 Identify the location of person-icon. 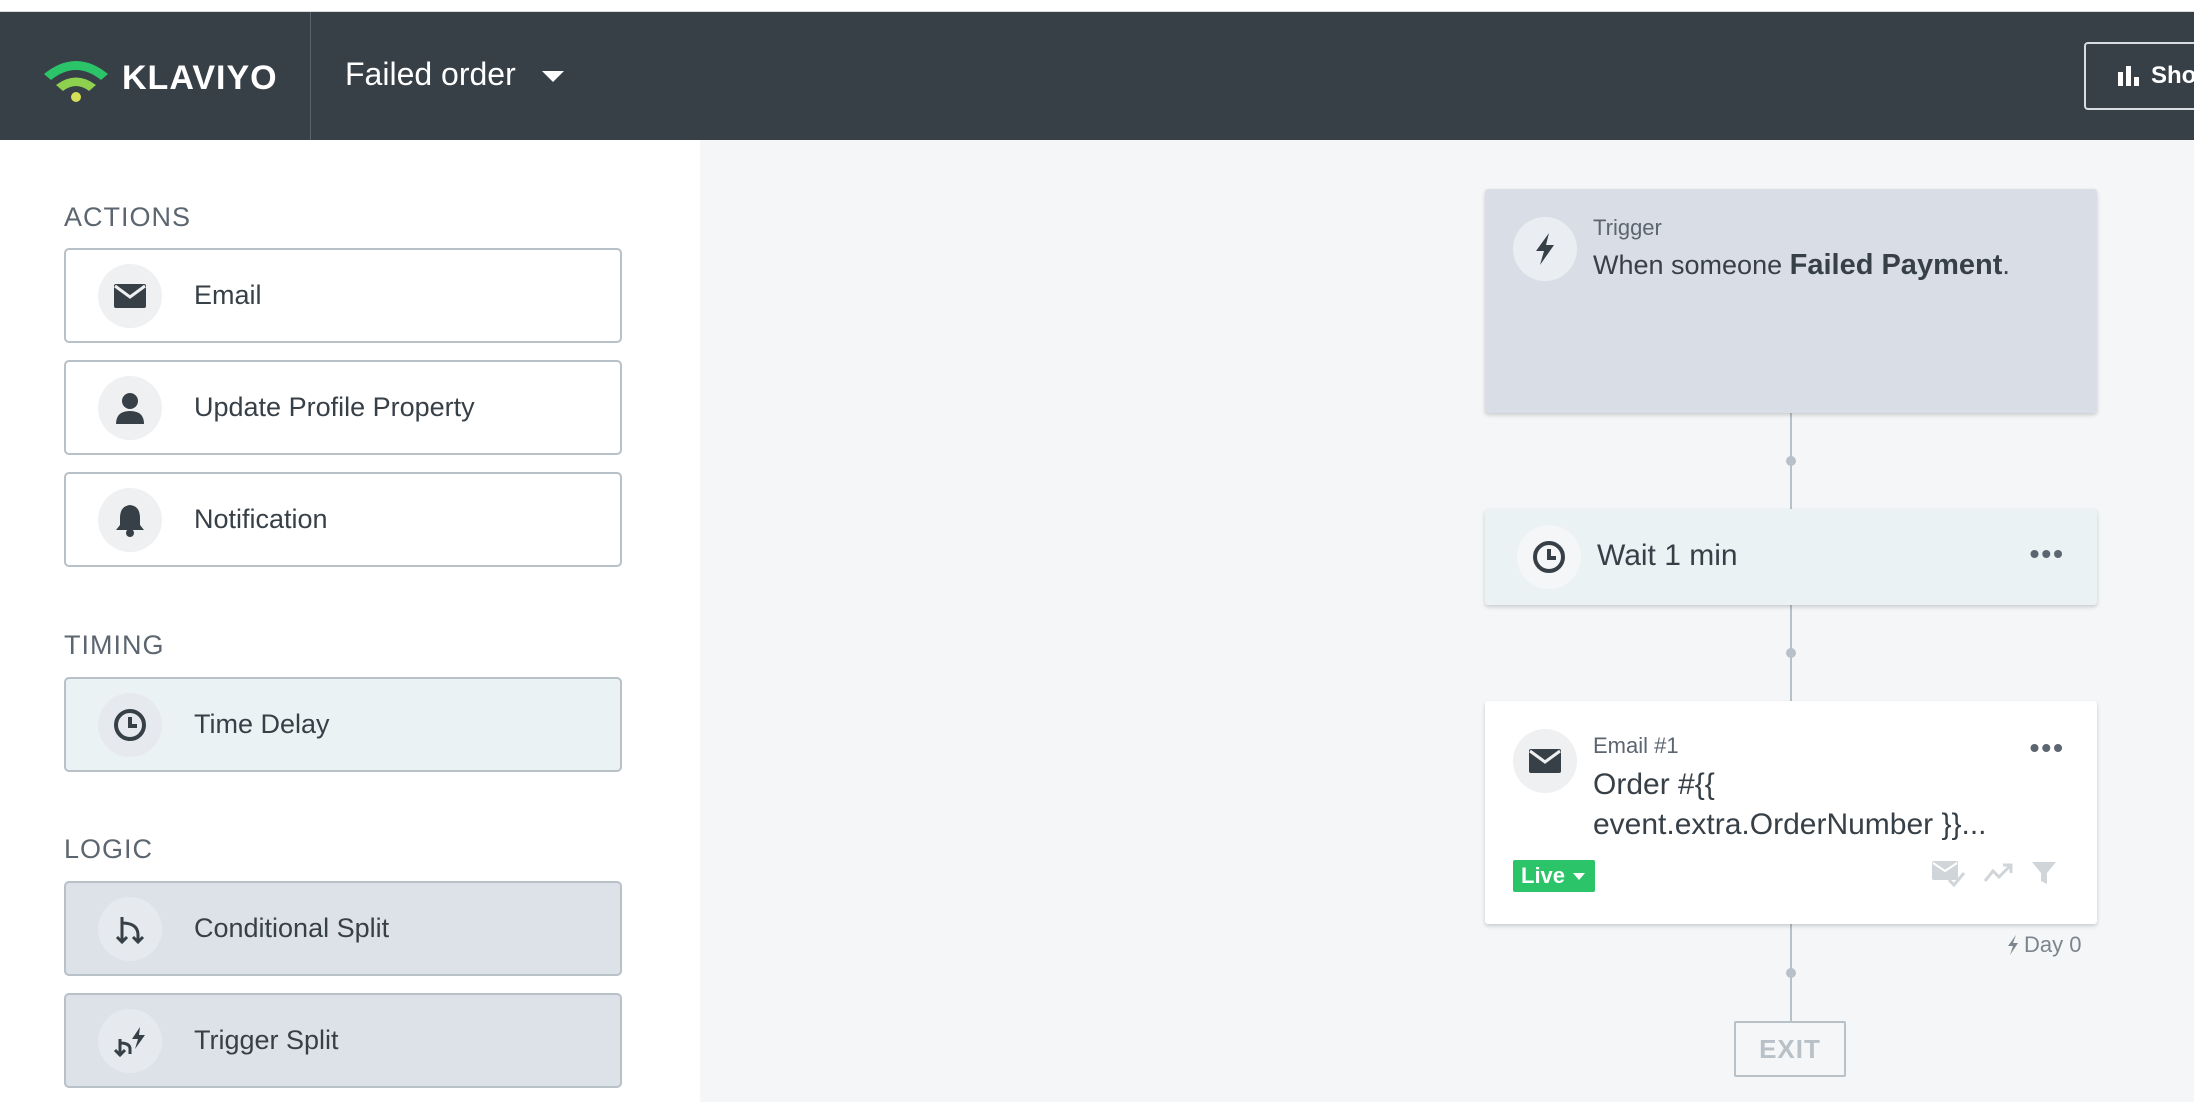
(130, 407).